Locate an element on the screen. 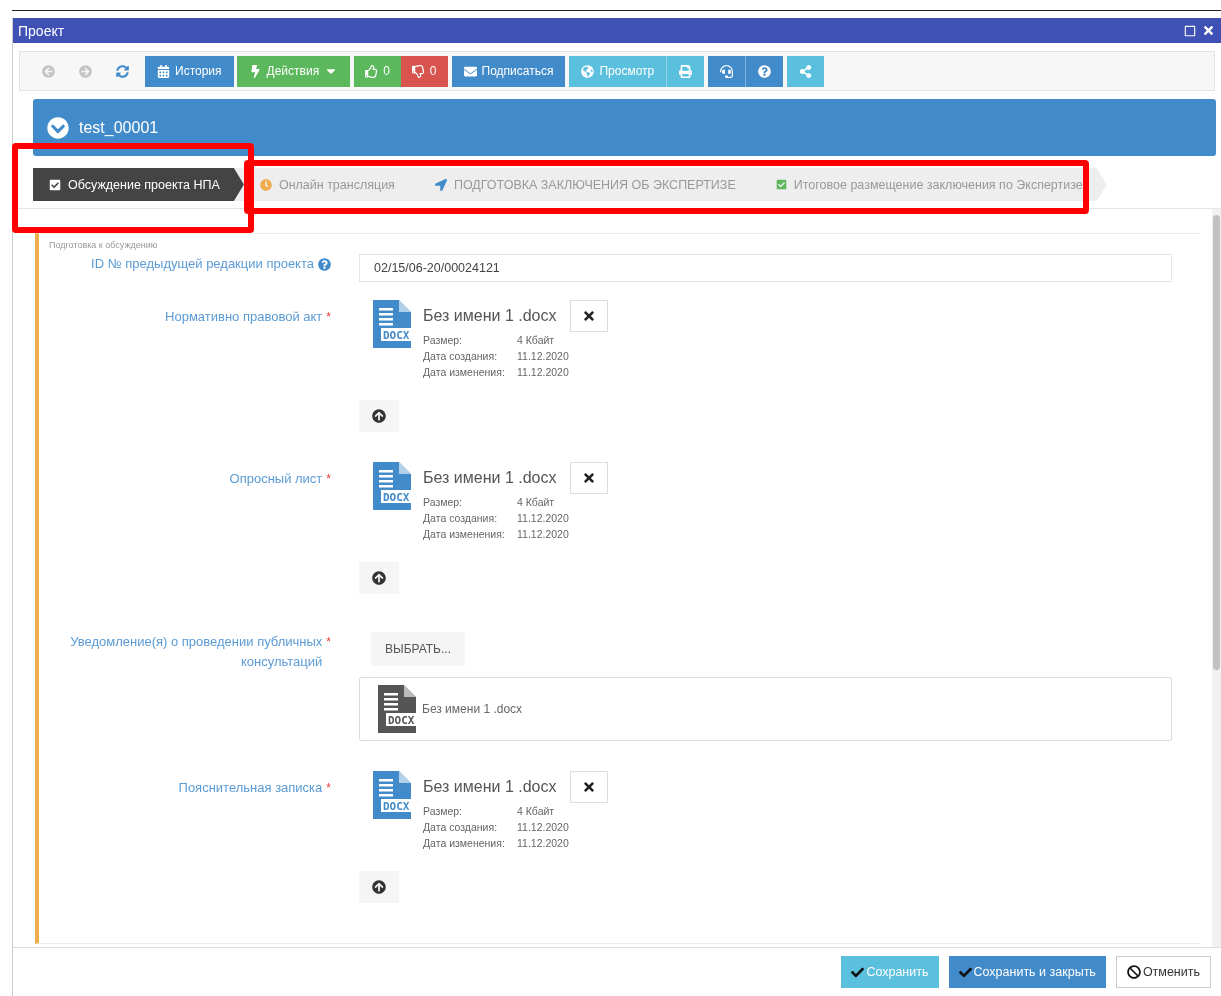 The width and height of the screenshot is (1221, 996). print-button is located at coordinates (686, 71).